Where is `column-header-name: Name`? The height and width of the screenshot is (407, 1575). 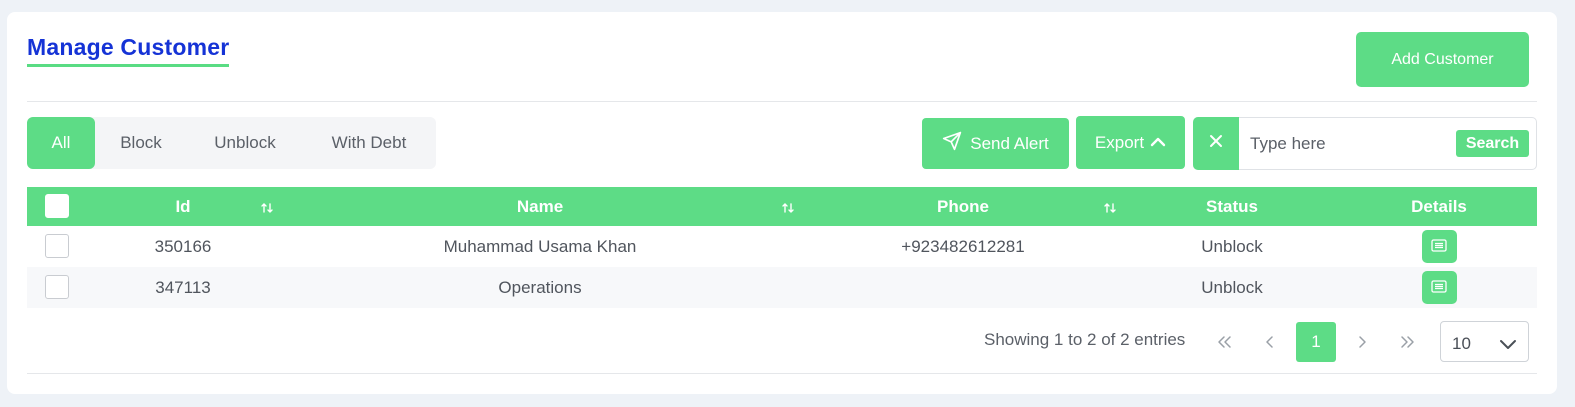
column-header-name: Name is located at coordinates (540, 206).